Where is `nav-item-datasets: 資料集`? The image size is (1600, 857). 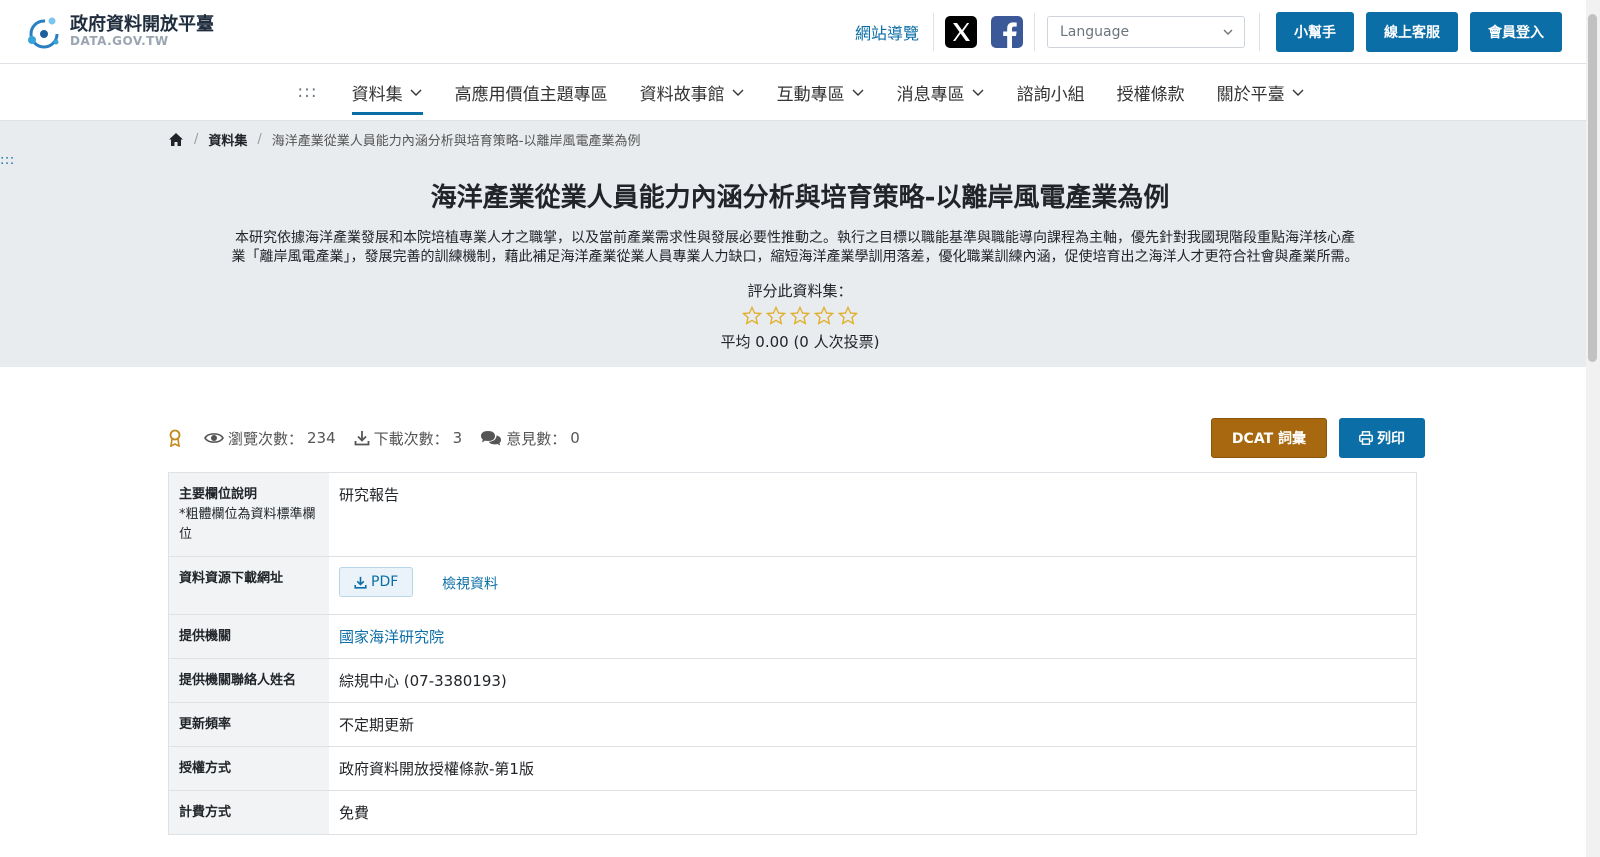
nav-item-datasets: 資料集 is located at coordinates (387, 92).